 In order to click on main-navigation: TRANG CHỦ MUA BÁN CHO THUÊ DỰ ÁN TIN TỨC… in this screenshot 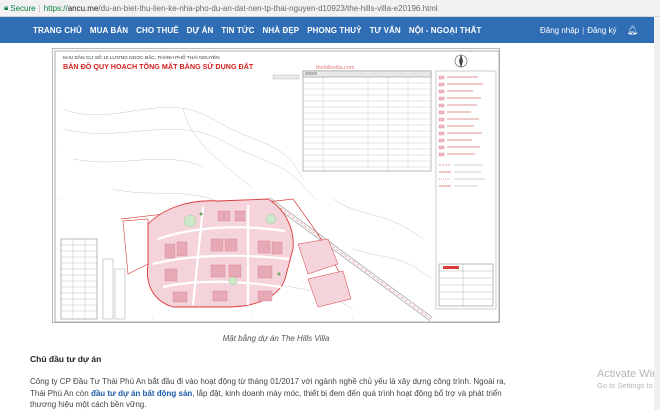, I will do `click(330, 30)`.